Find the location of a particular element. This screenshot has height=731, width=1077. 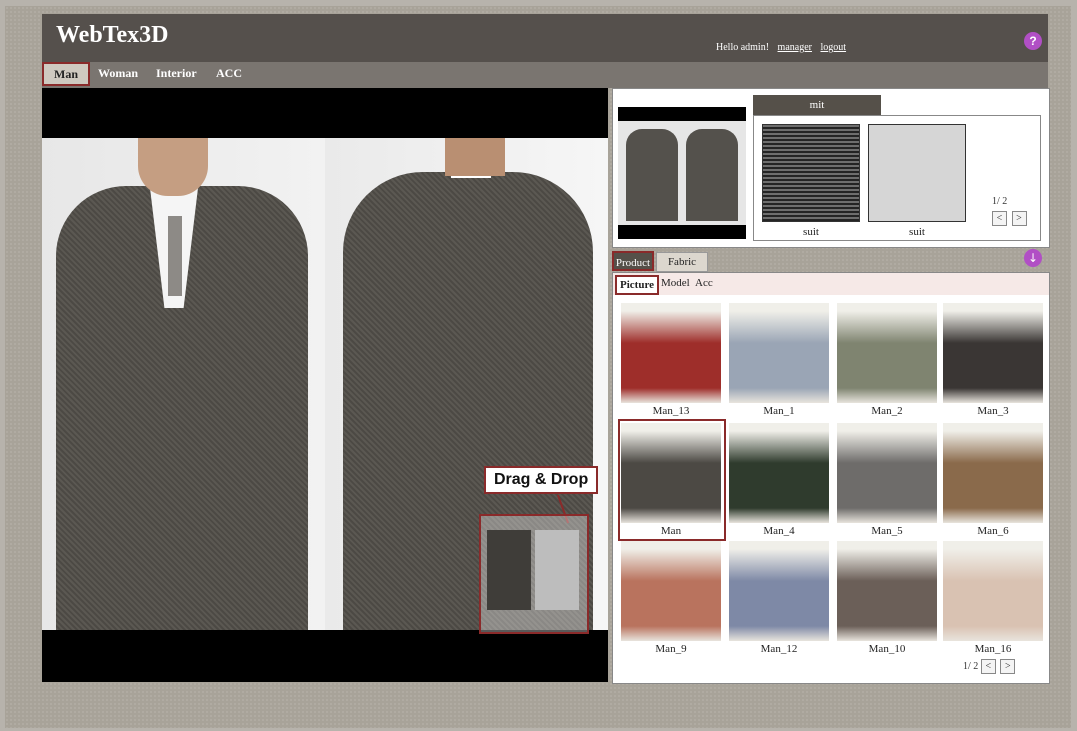

user-greeting: Hello admin! manager logout is located at coordinates (781, 47).